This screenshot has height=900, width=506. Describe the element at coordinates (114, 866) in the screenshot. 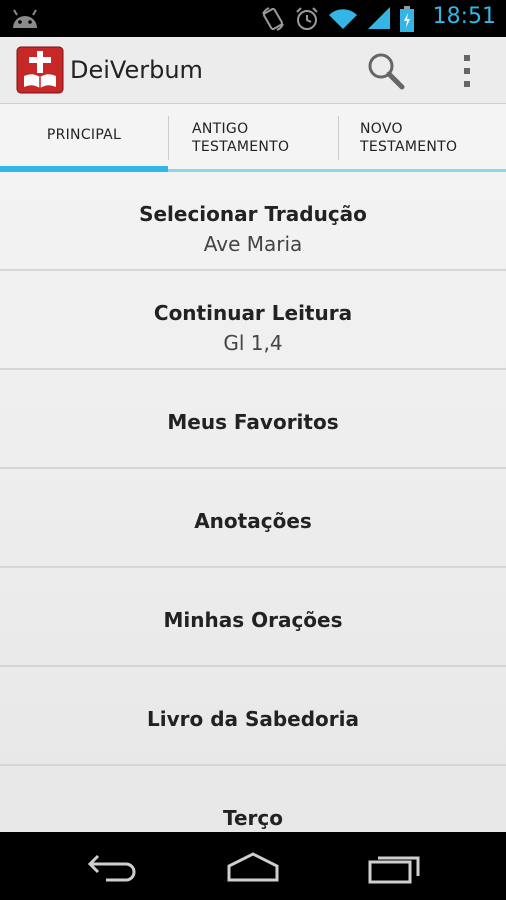

I see `back-icon` at that location.